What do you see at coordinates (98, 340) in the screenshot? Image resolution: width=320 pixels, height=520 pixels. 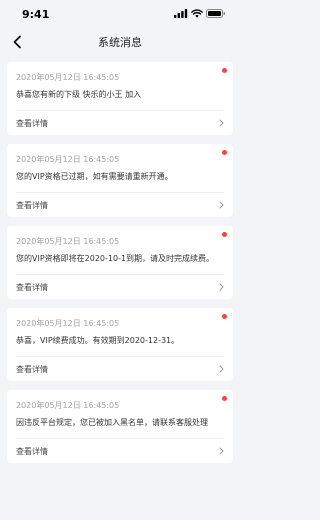 I see `message-content: 恭喜，VIP续费成功。有效期到2020-12-31。` at bounding box center [98, 340].